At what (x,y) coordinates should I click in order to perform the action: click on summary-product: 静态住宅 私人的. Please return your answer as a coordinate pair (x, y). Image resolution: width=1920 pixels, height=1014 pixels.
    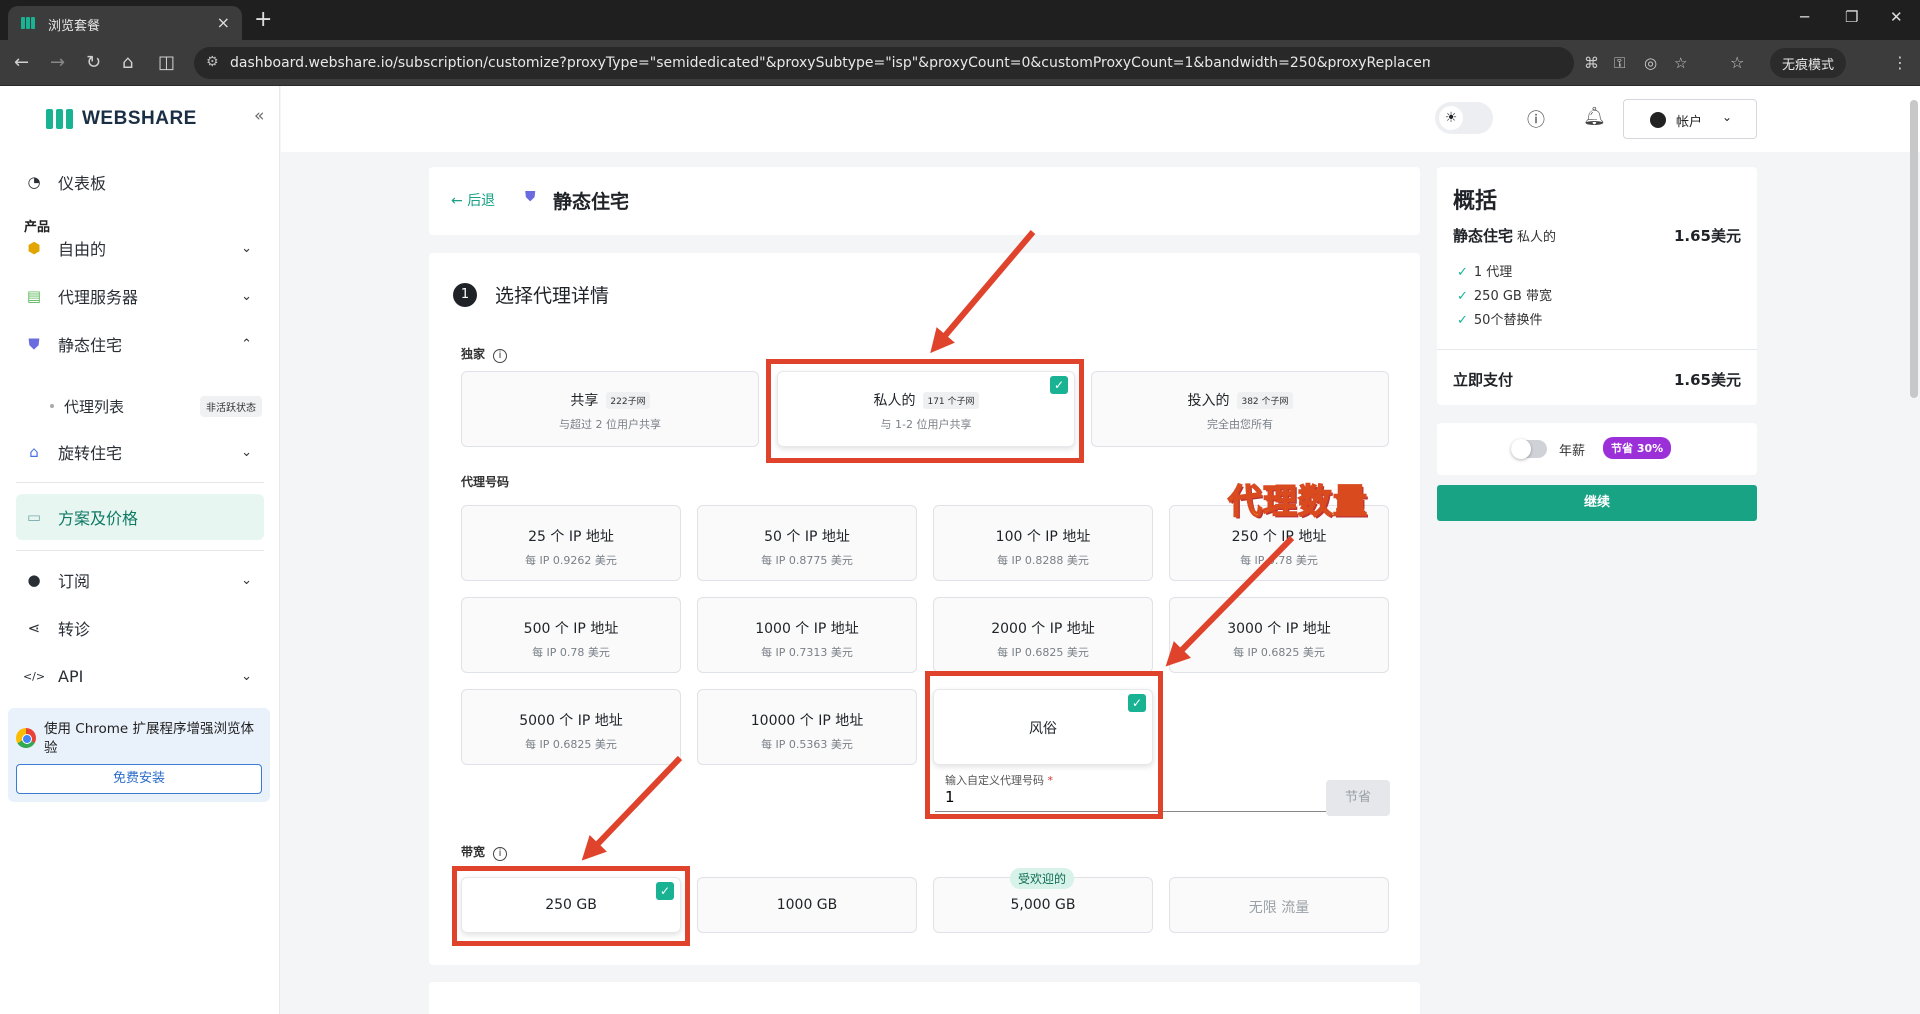
    Looking at the image, I should click on (1504, 235).